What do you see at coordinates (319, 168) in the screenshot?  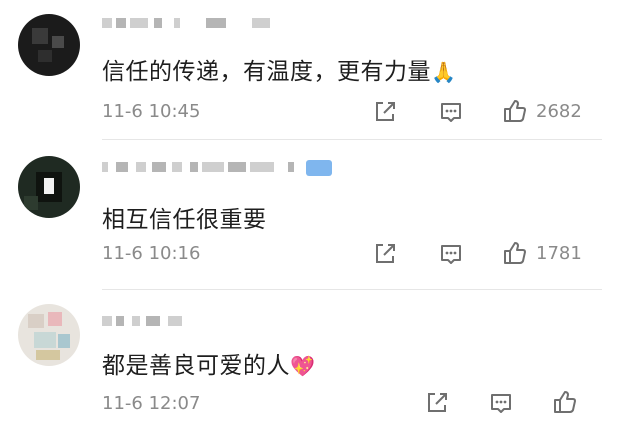 I see `verified-badge` at bounding box center [319, 168].